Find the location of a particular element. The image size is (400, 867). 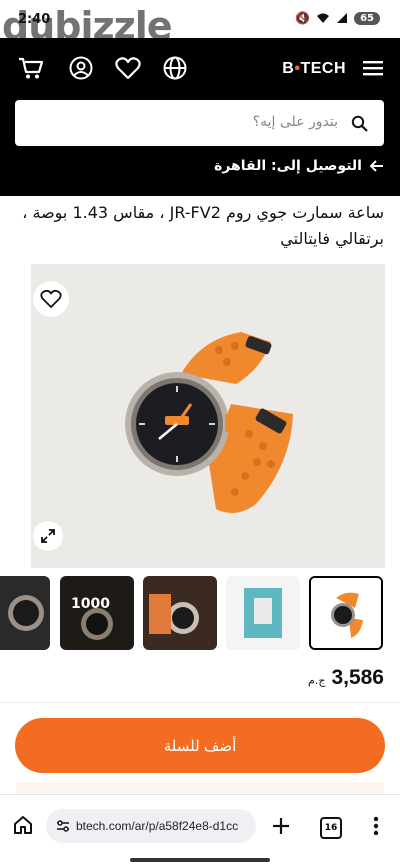

status-bar: dubizzle 2:40 🔇 65 is located at coordinates (200, 24).